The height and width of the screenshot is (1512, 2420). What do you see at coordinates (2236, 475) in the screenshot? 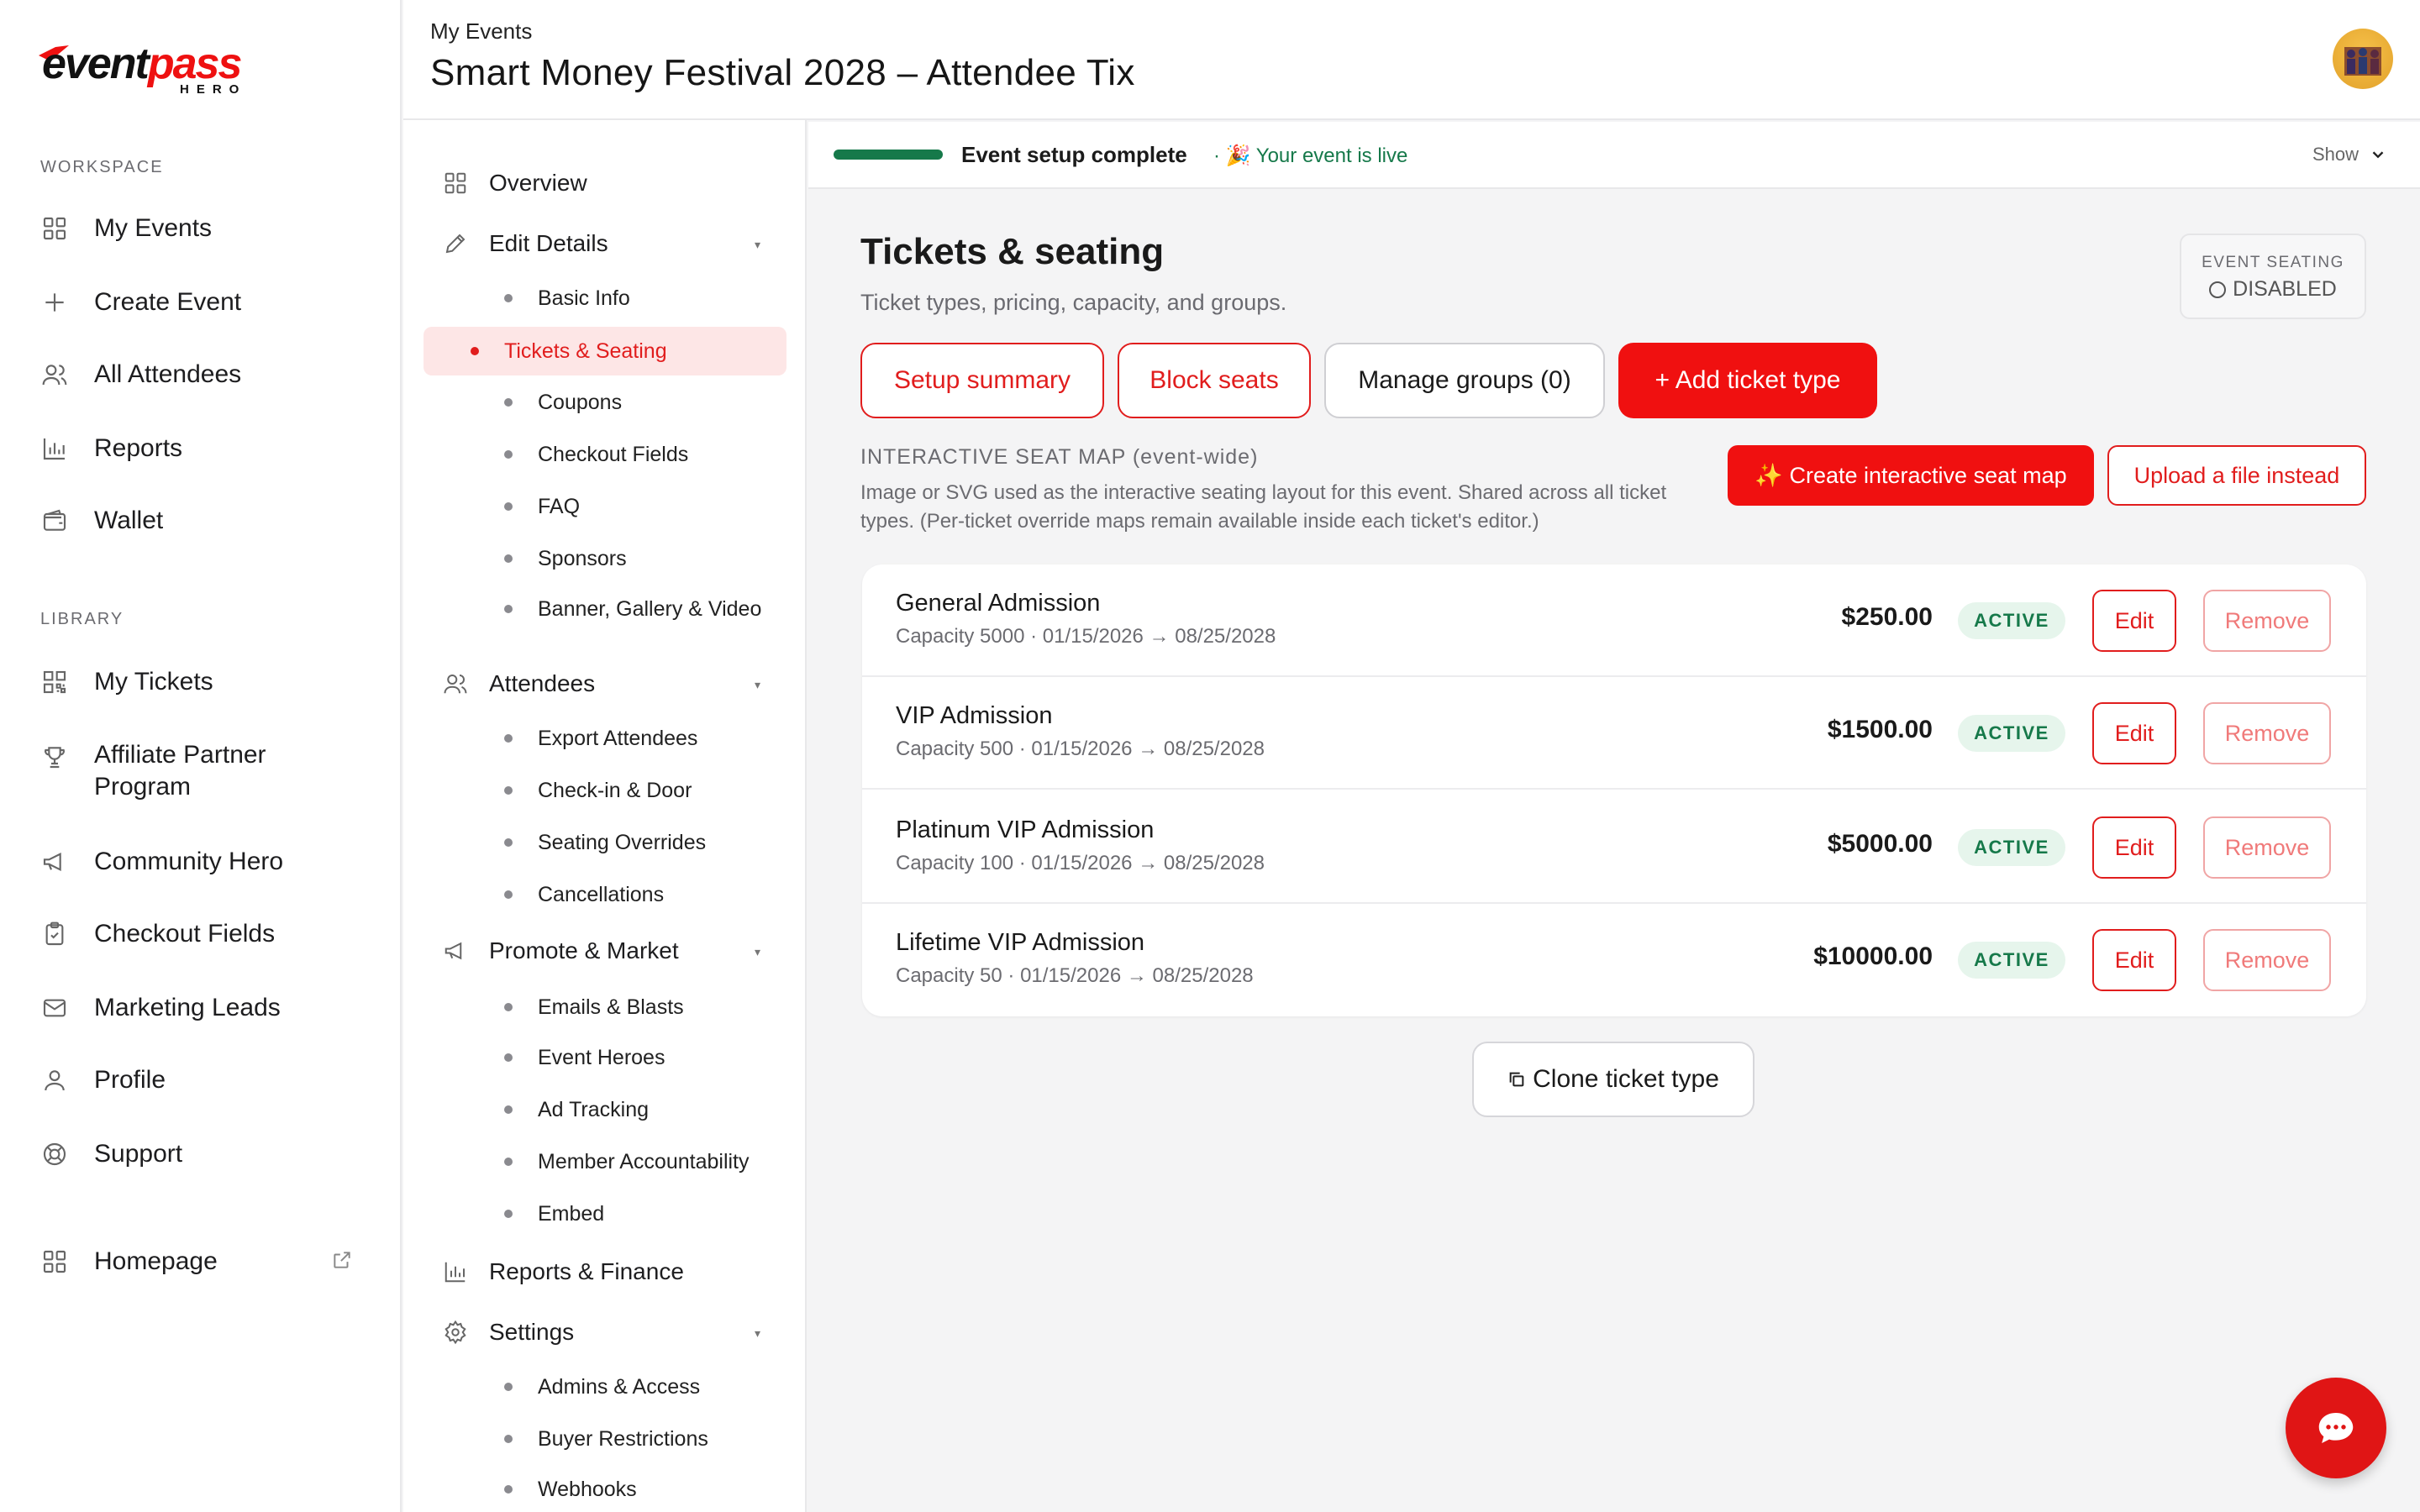
I see `upload-file-button: Upload a file instead` at bounding box center [2236, 475].